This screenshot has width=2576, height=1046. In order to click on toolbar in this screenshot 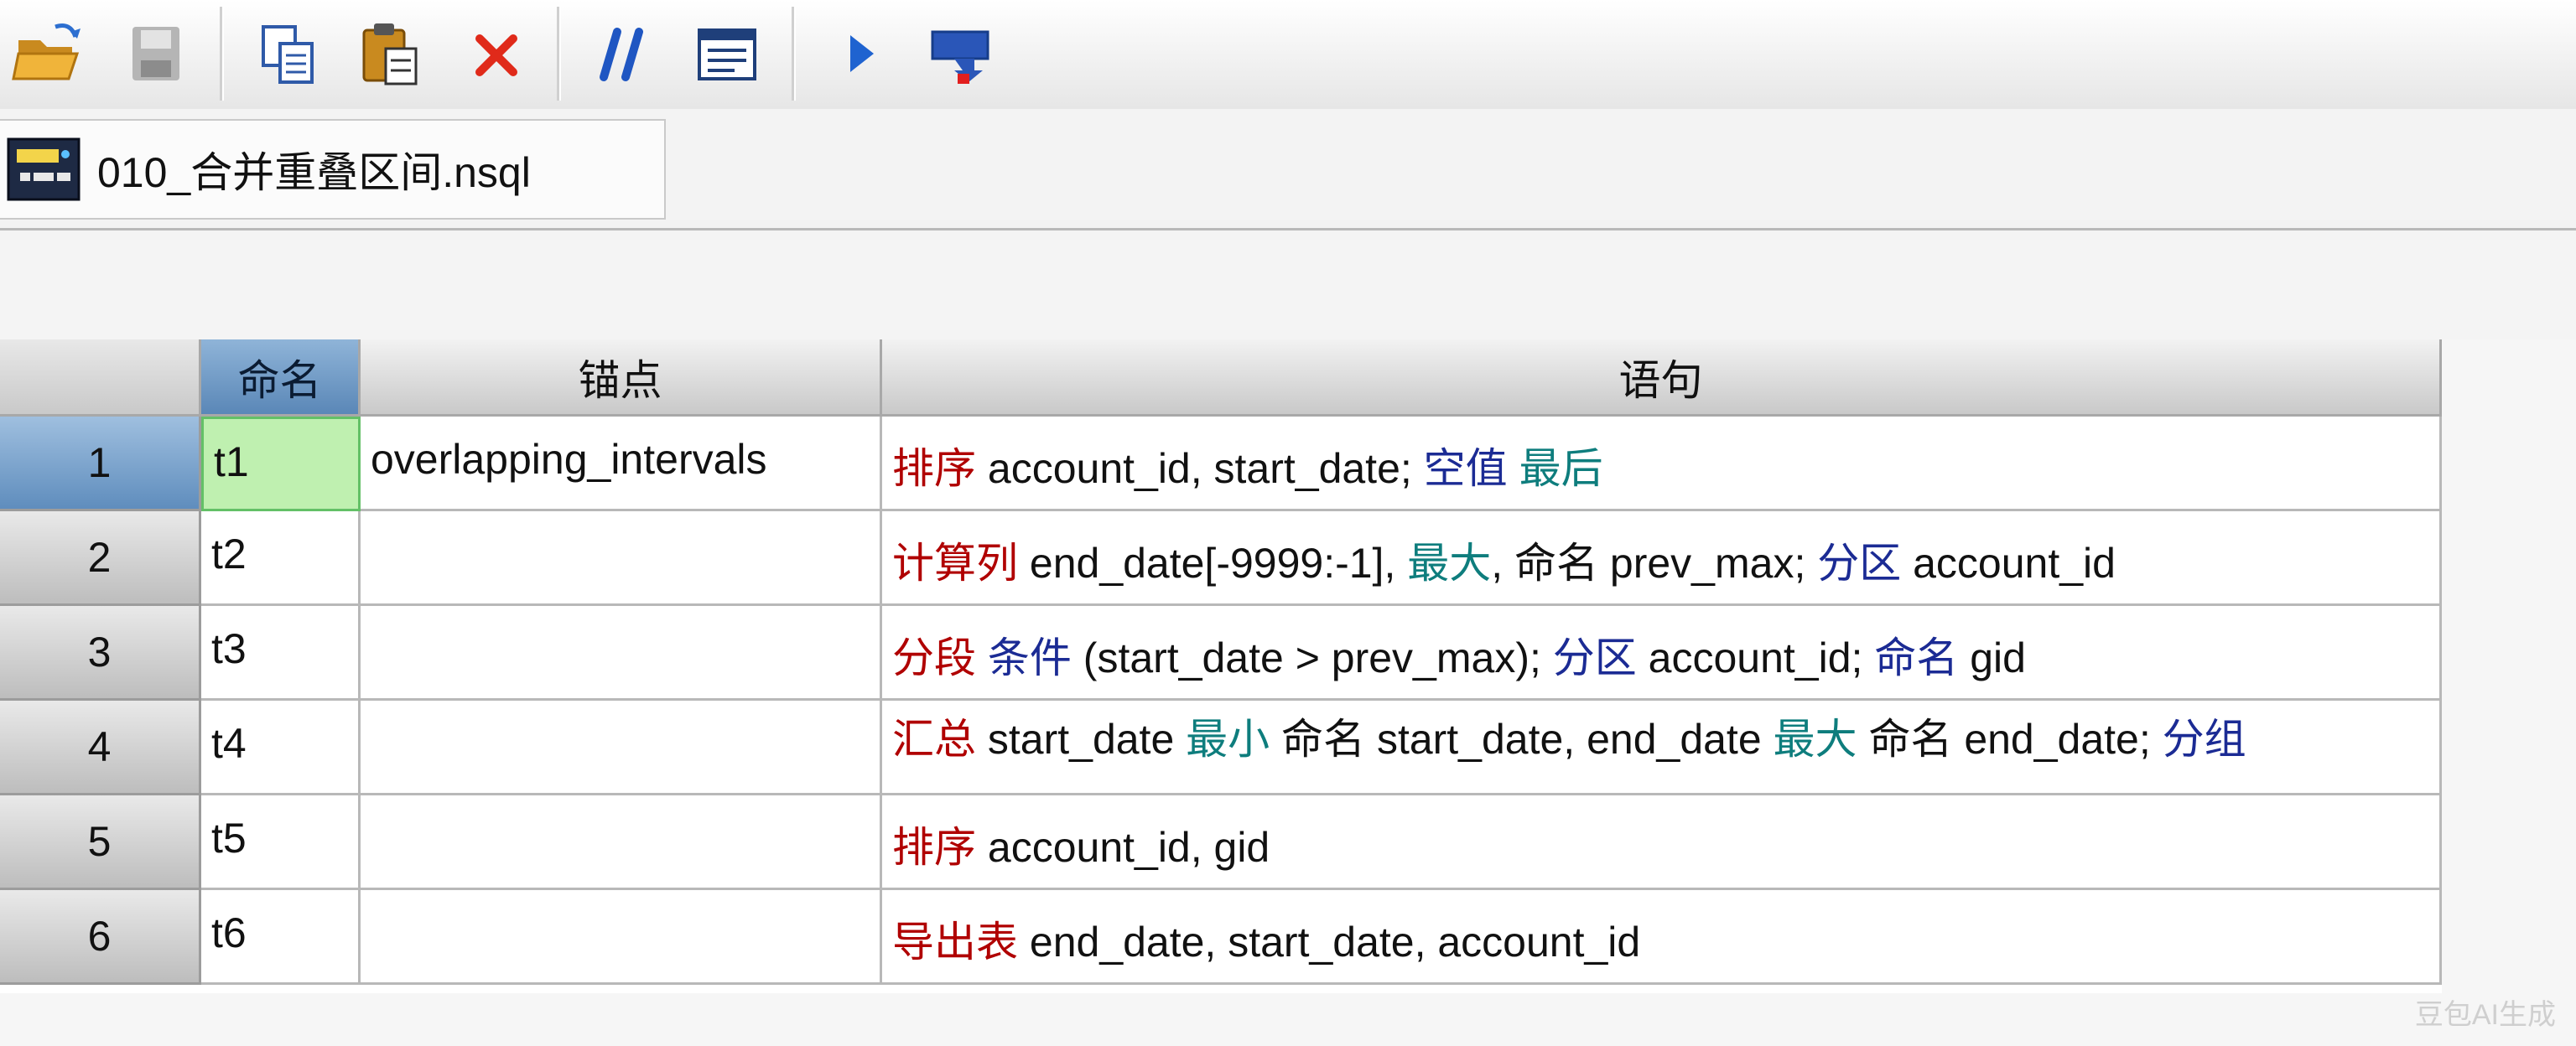, I will do `click(1288, 55)`.